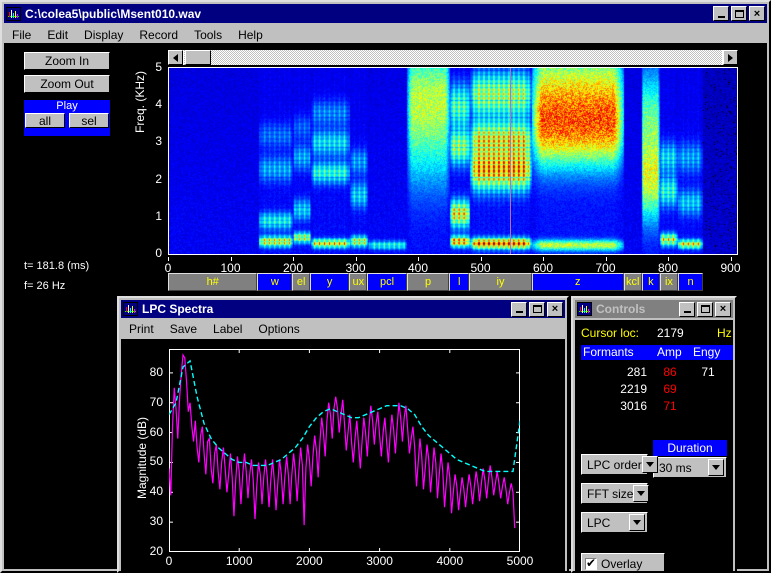  What do you see at coordinates (198, 57) in the screenshot?
I see `scrollbar-thumb` at bounding box center [198, 57].